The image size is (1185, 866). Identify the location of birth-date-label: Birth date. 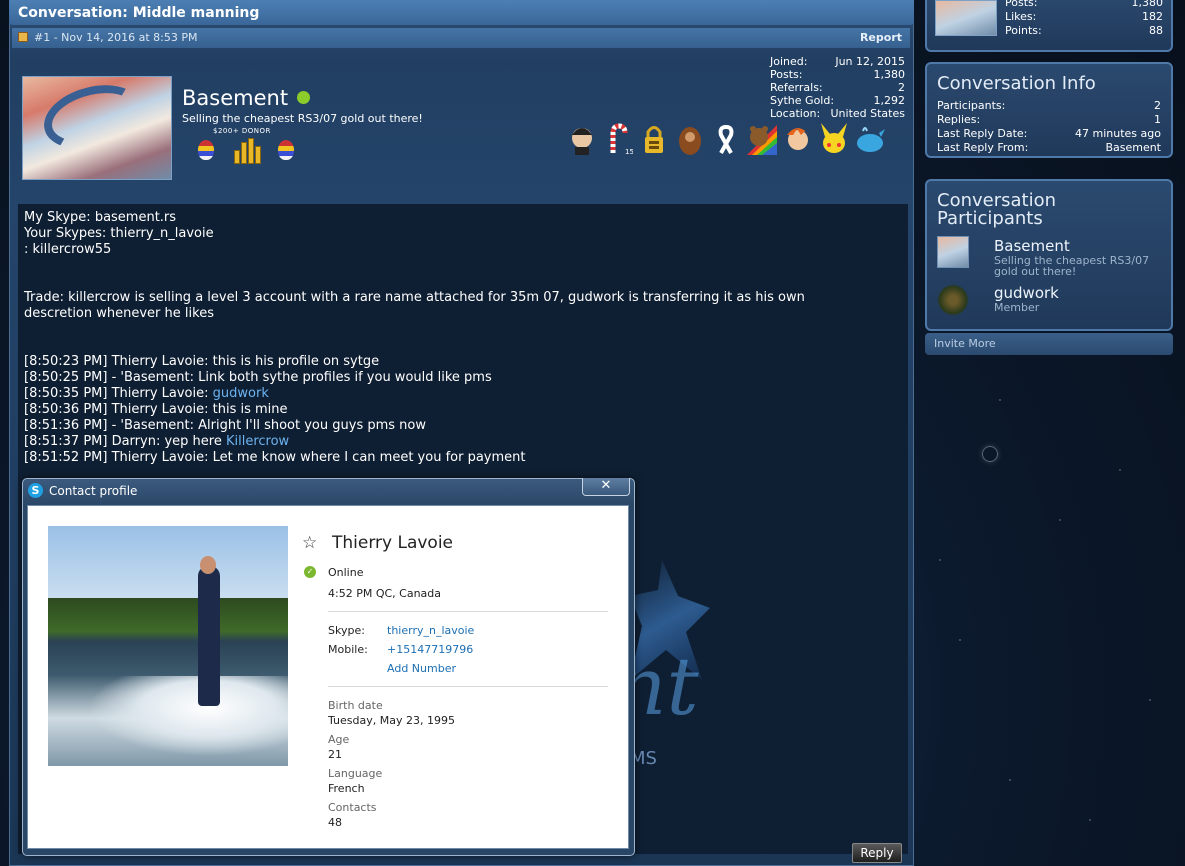
(355, 705).